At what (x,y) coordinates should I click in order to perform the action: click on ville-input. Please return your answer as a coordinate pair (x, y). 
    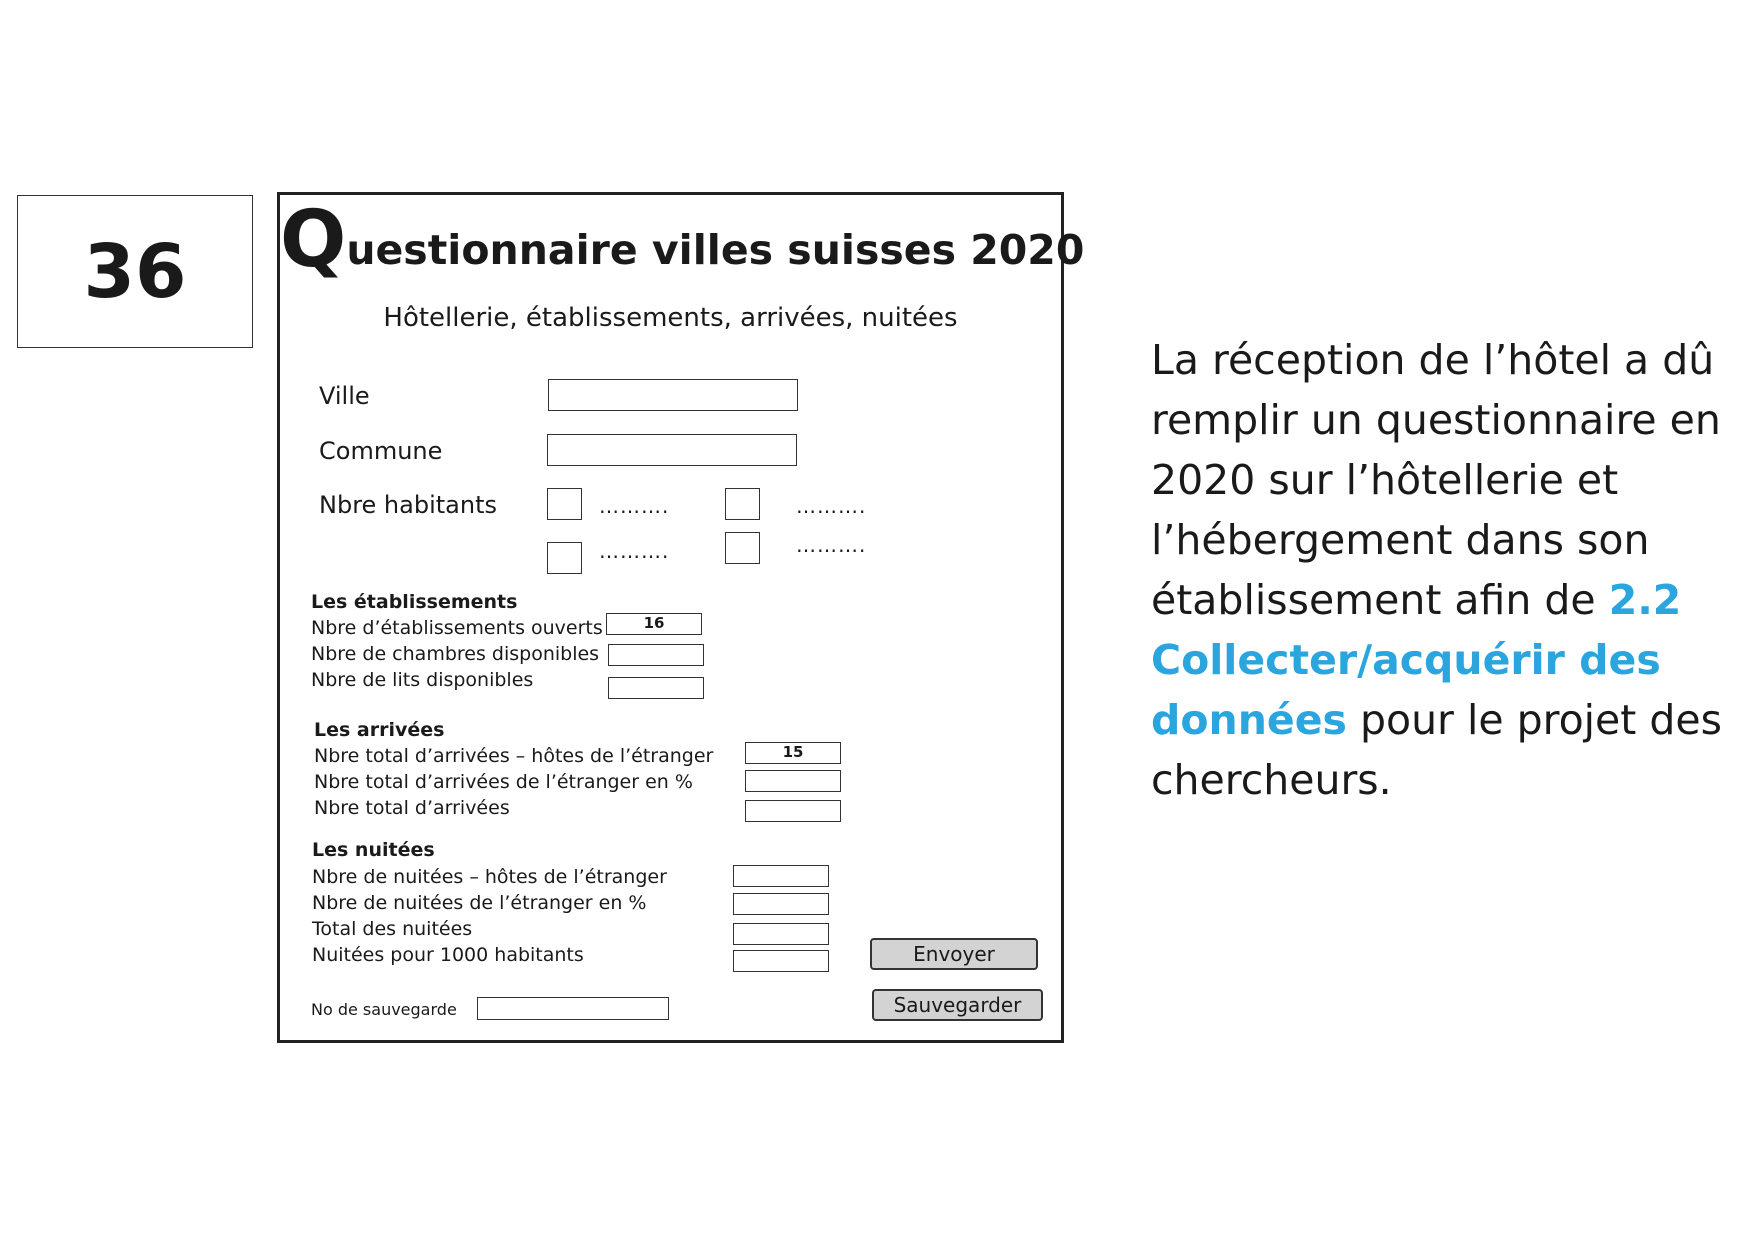
    Looking at the image, I should click on (673, 395).